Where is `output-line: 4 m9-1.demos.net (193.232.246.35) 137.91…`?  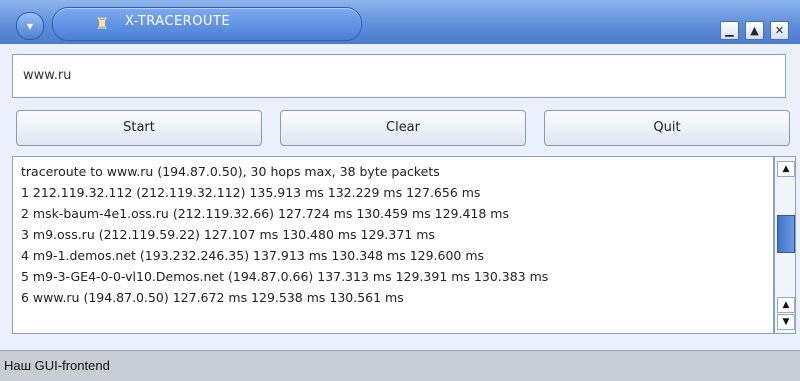
output-line: 4 m9-1.demos.net (193.232.246.35) 137.91… is located at coordinates (253, 255).